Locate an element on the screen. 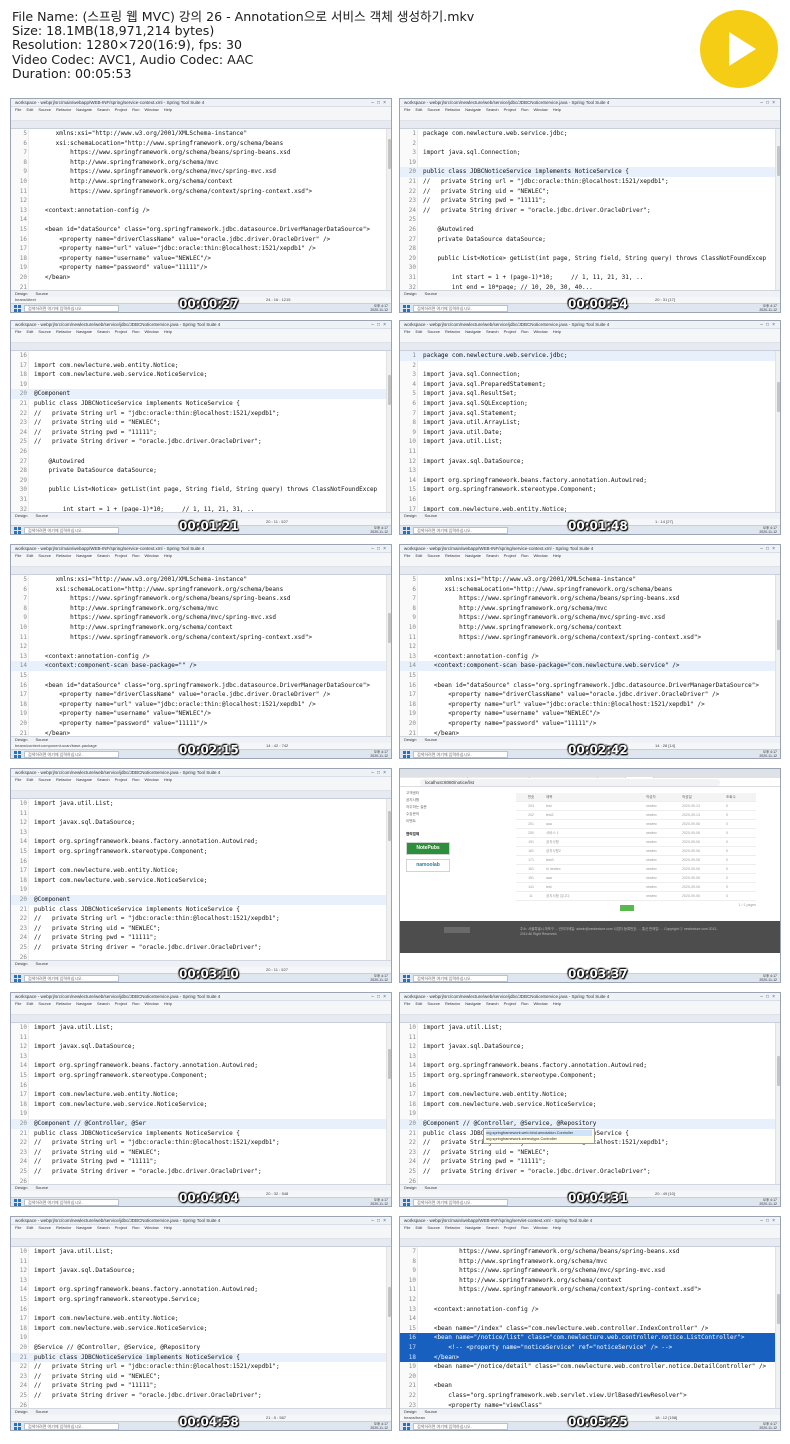  namoolab-logo: namoolab is located at coordinates (428, 865).